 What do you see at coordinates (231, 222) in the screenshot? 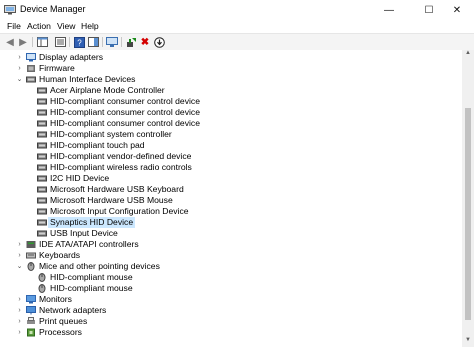
I see `tree-device-item: Synaptics HID Device` at bounding box center [231, 222].